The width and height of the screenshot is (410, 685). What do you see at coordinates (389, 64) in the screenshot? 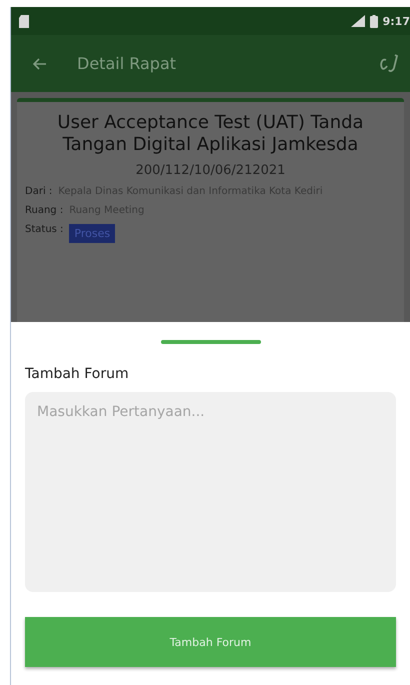
I see `signature-pen-icon` at bounding box center [389, 64].